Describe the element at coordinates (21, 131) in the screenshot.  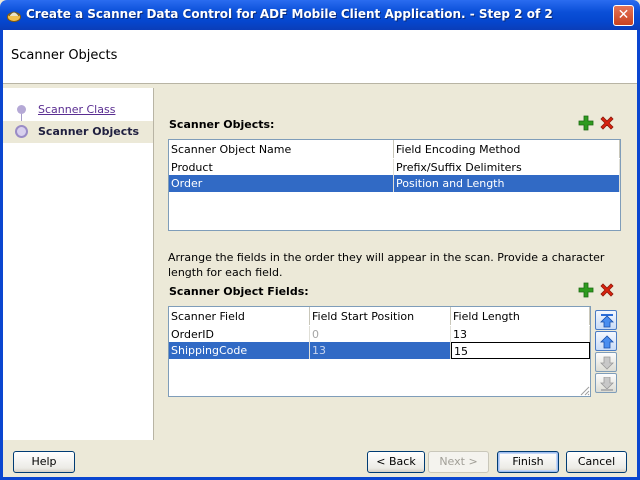
I see `step-current-icon` at that location.